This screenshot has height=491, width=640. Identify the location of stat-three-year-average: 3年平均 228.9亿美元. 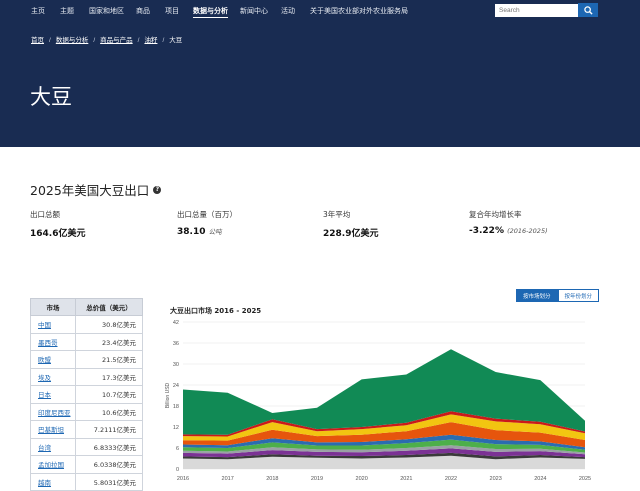
(350, 224).